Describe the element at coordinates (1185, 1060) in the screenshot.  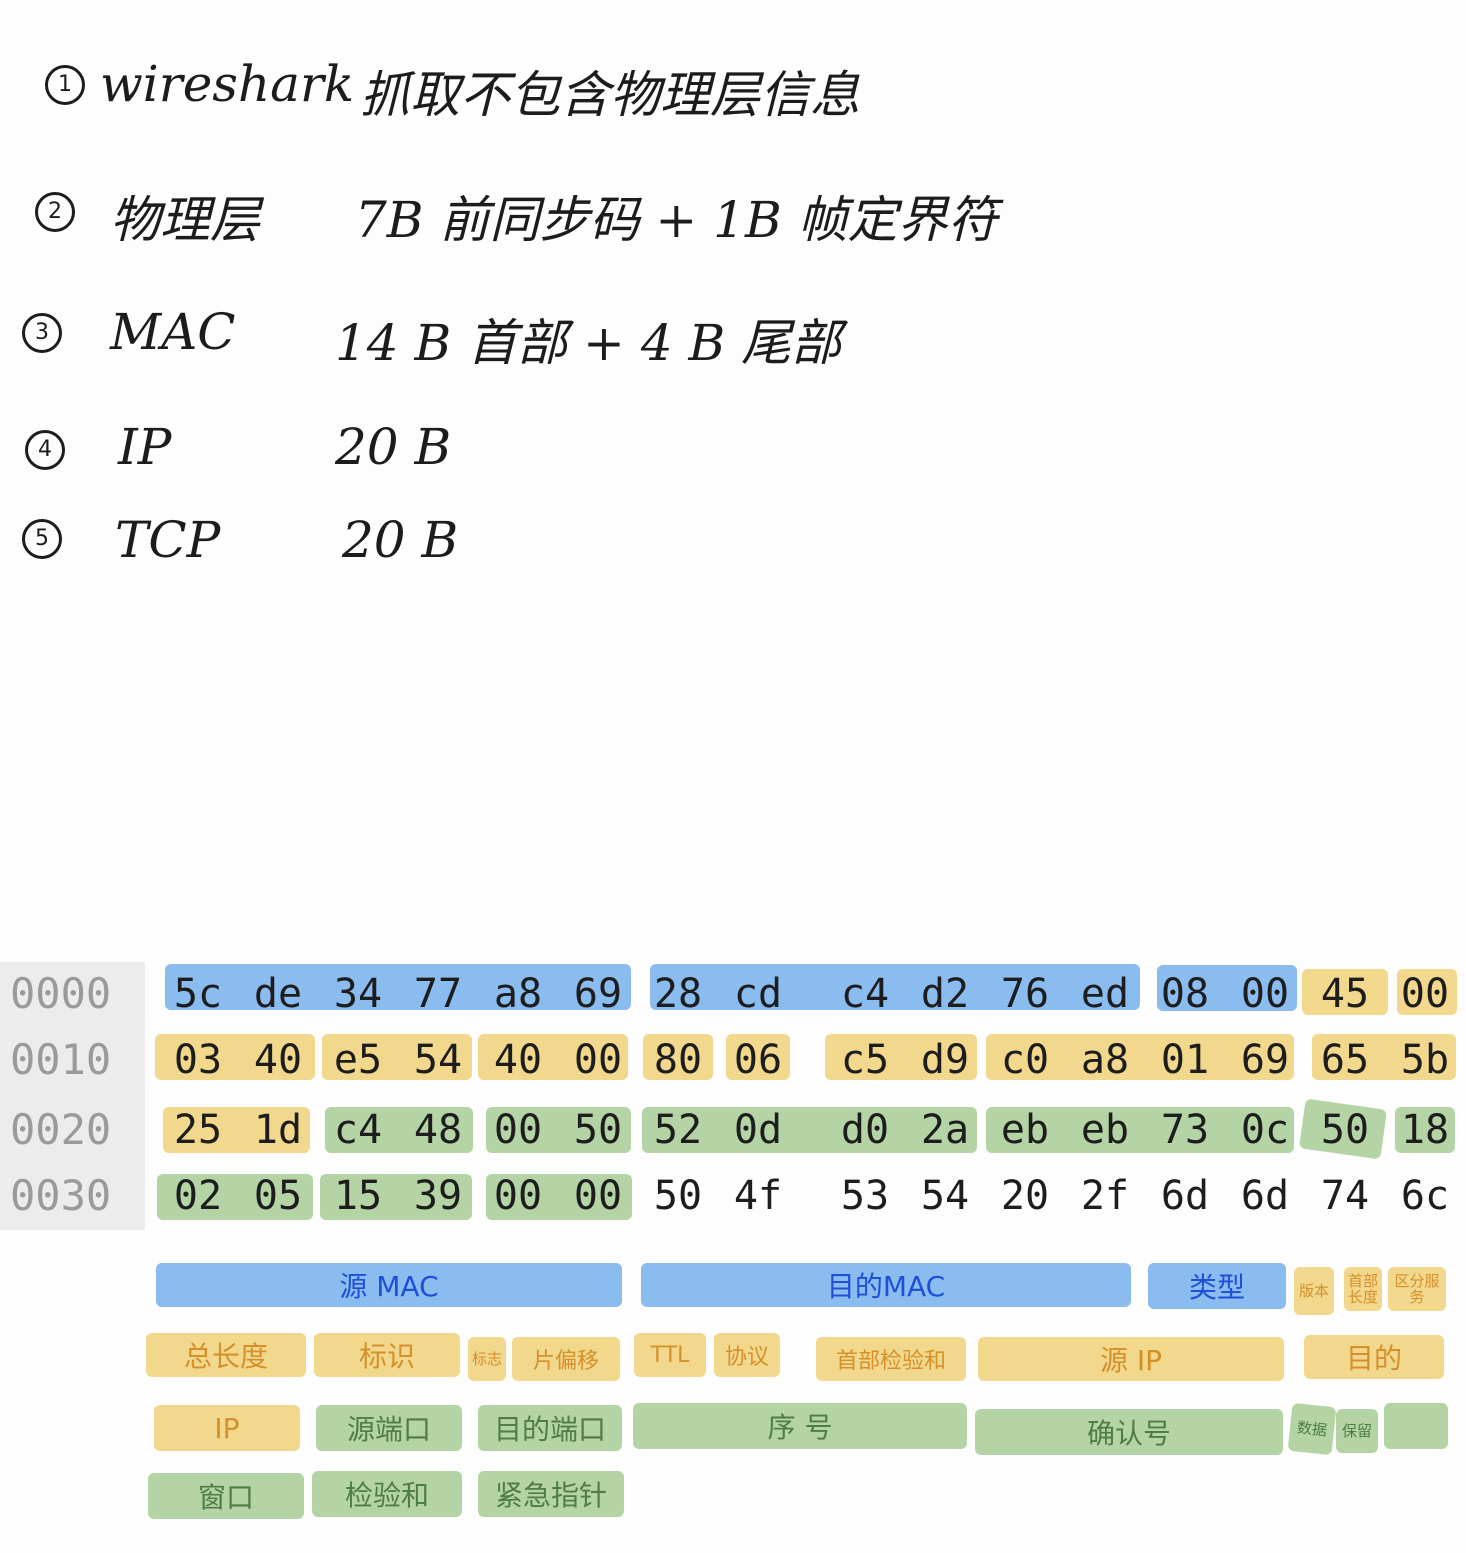
I see `hex-byte: 01` at that location.